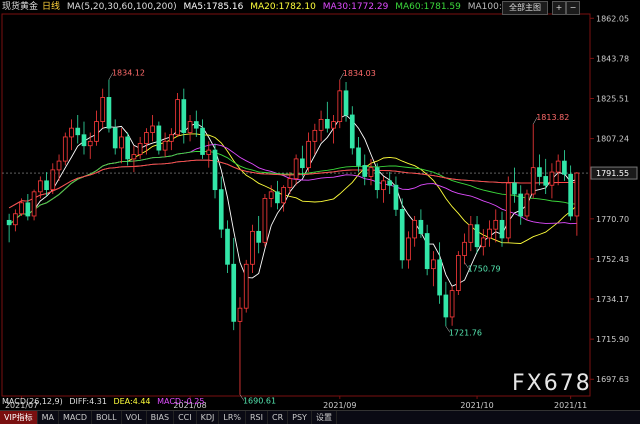 The width and height of the screenshot is (640, 424). What do you see at coordinates (612, 219) in the screenshot?
I see `y-tick-label: 1770.70` at bounding box center [612, 219].